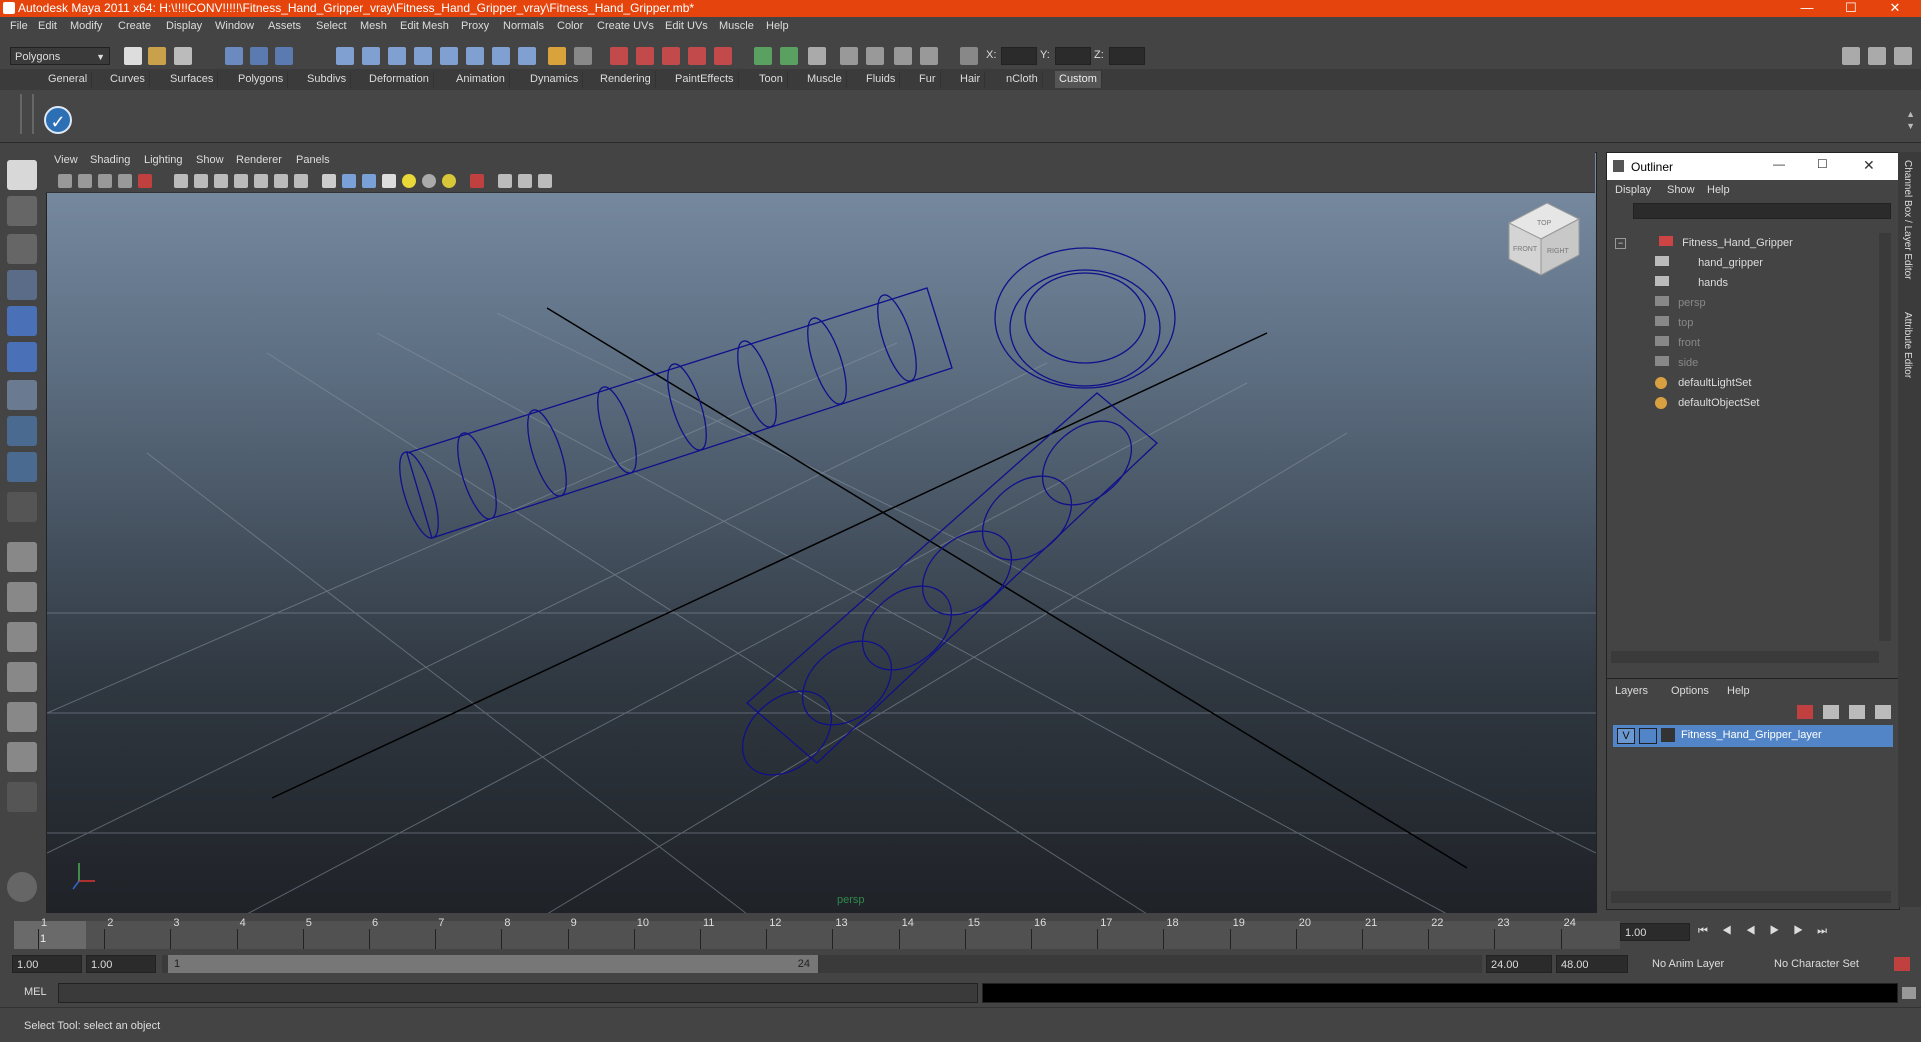  I want to click on outliner-item-persp: persp, so click(1680, 303).